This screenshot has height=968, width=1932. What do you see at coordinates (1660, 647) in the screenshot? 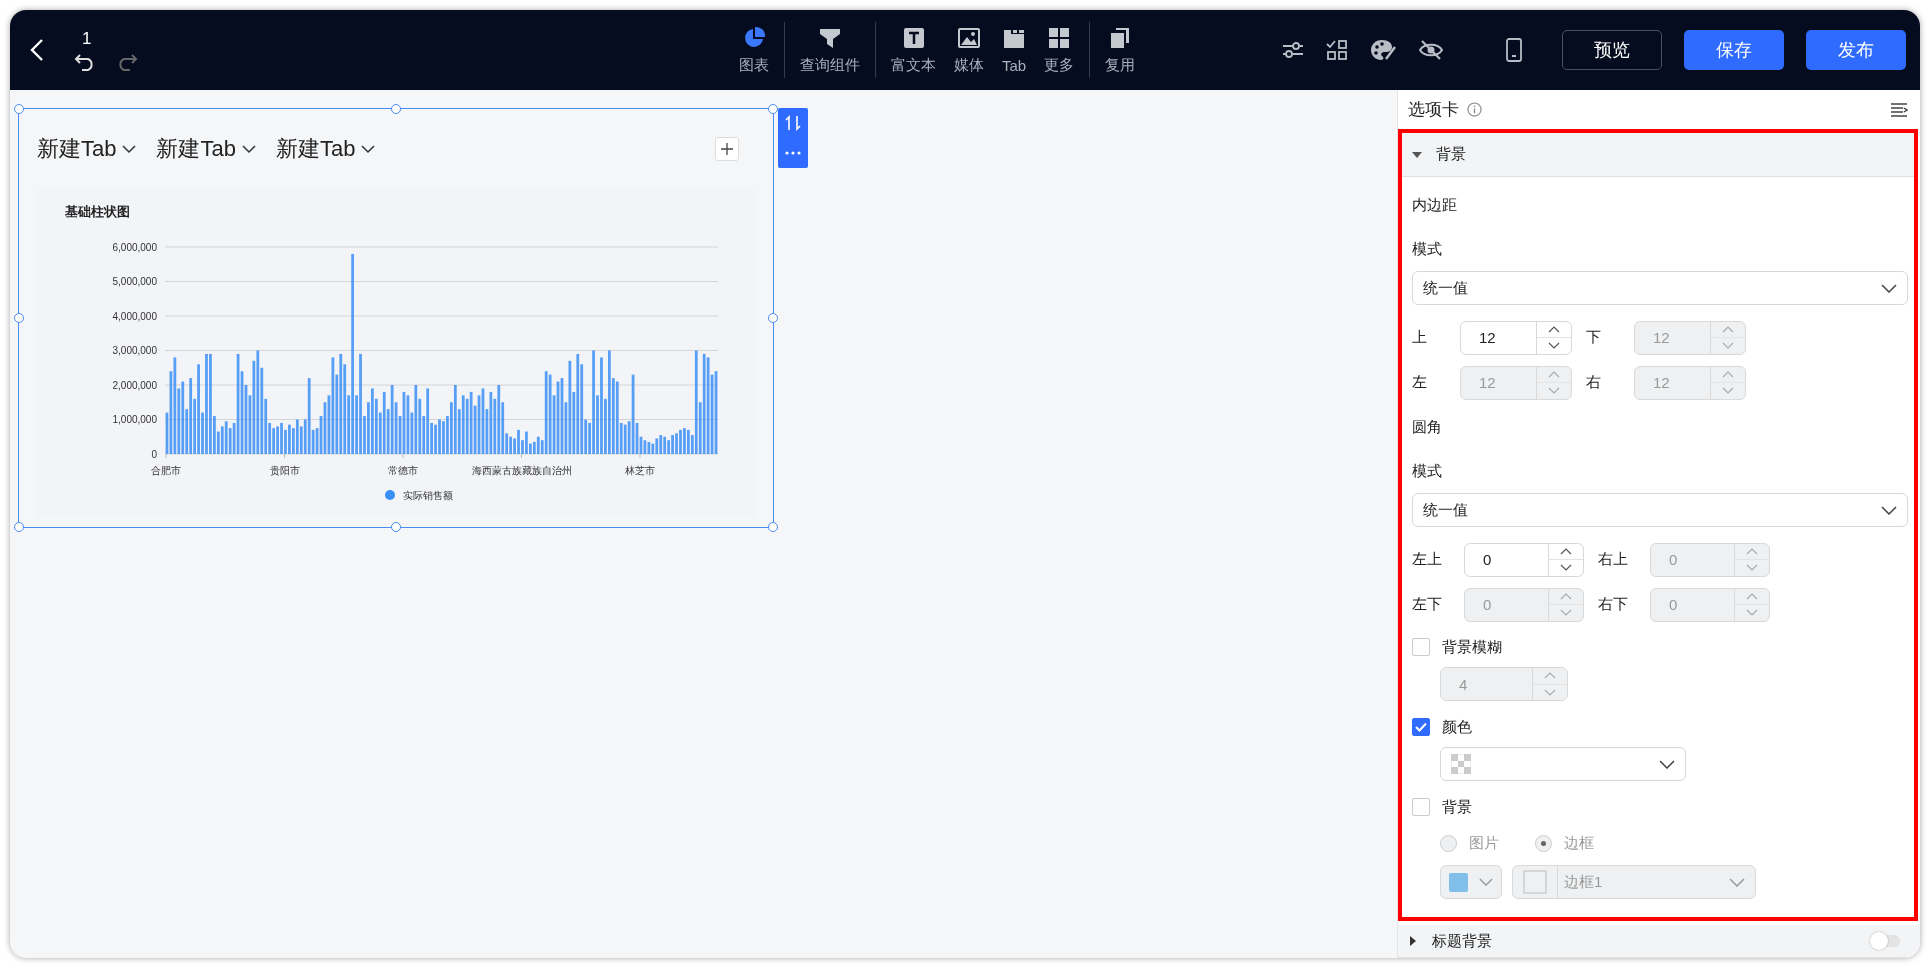
I see `checkbox-option: 背景模糊` at bounding box center [1660, 647].